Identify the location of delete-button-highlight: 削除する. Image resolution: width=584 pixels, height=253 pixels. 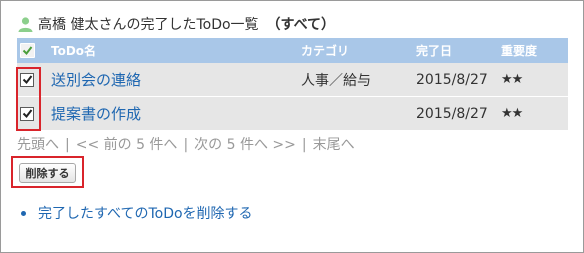
(47, 172).